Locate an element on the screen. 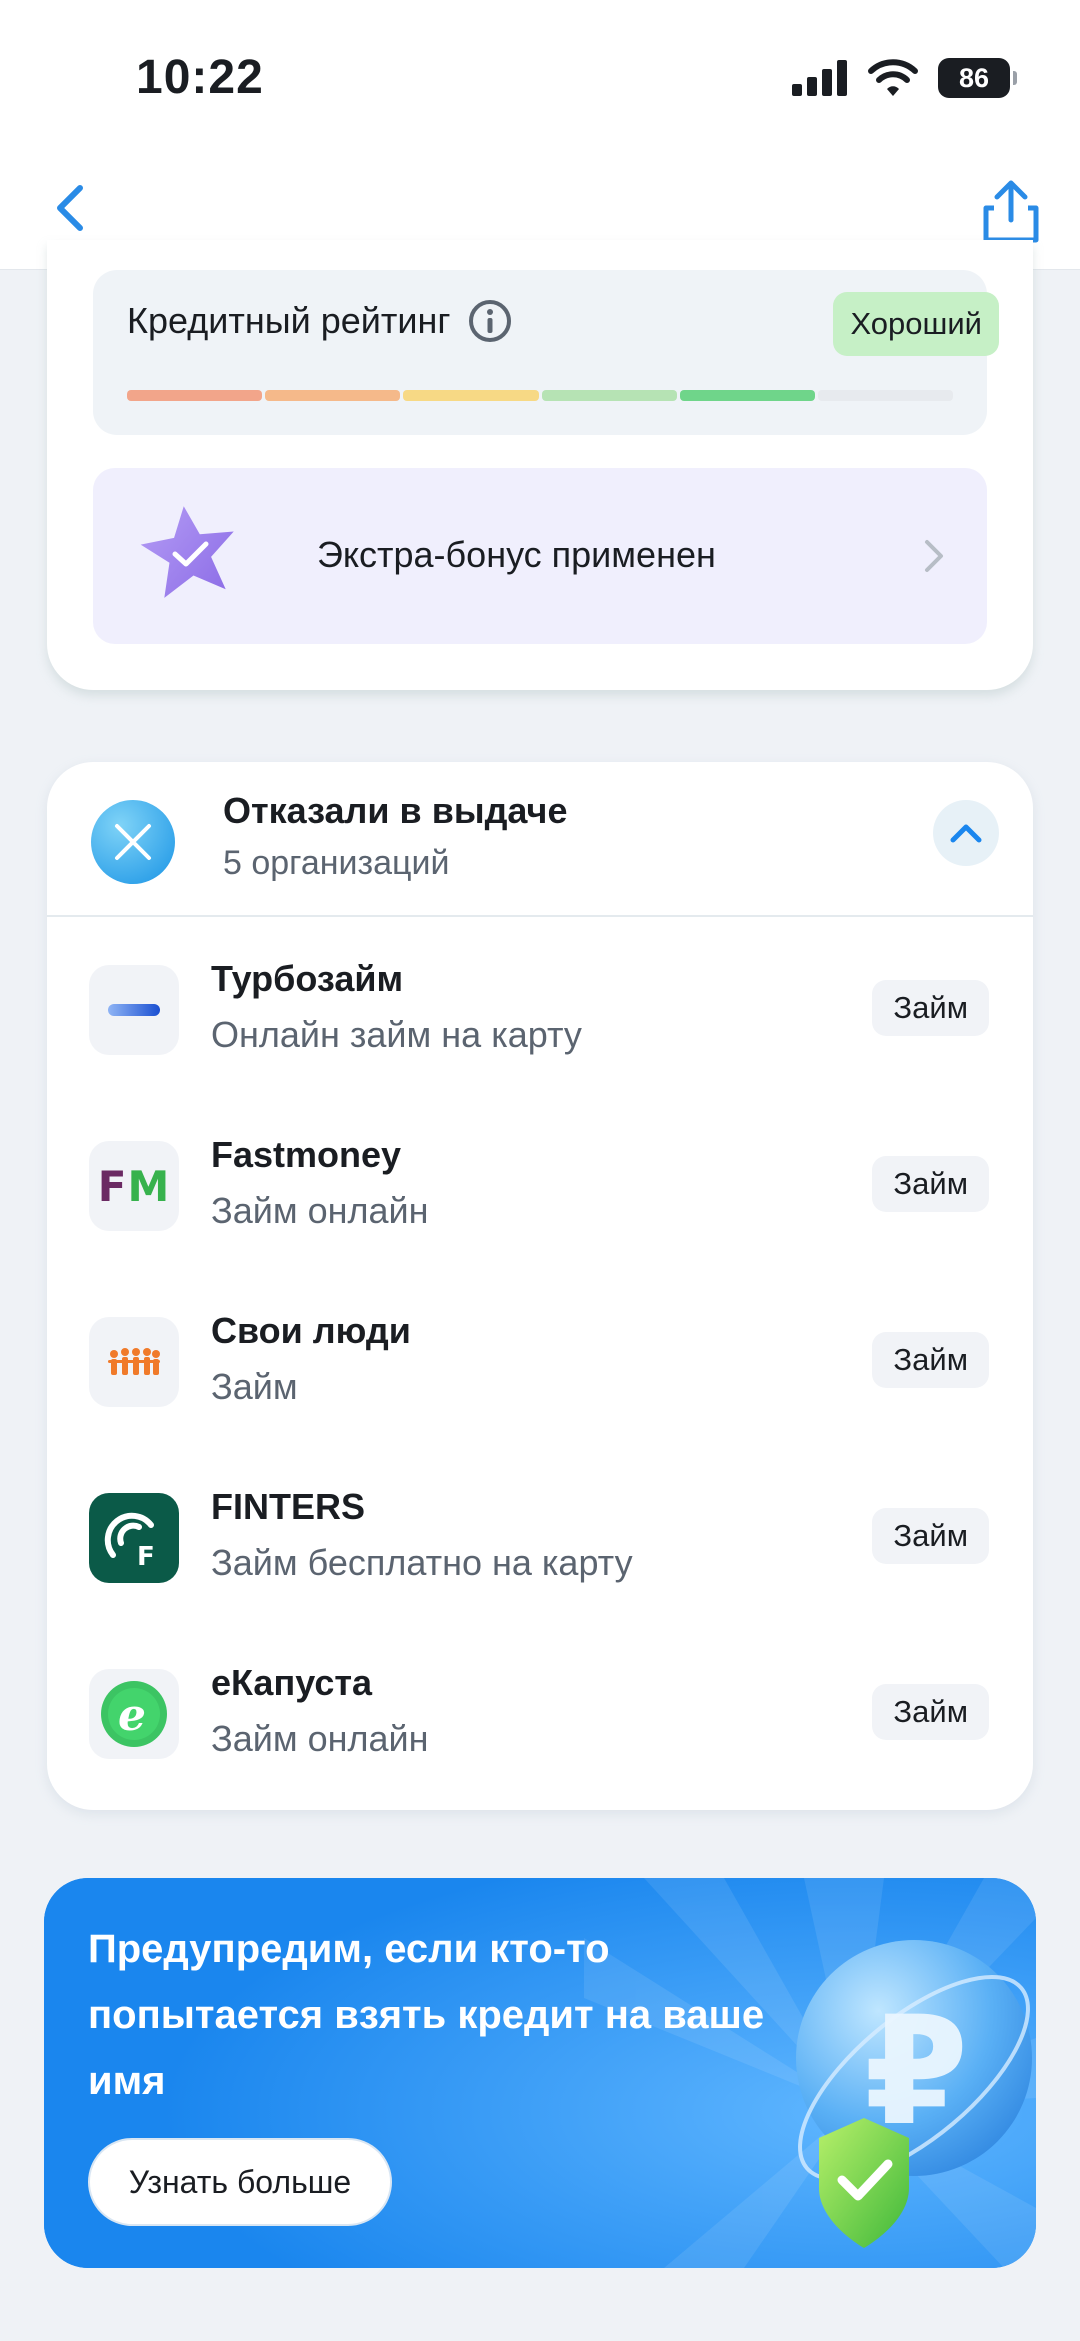 This screenshot has height=2341, width=1080. collapse-button is located at coordinates (966, 833).